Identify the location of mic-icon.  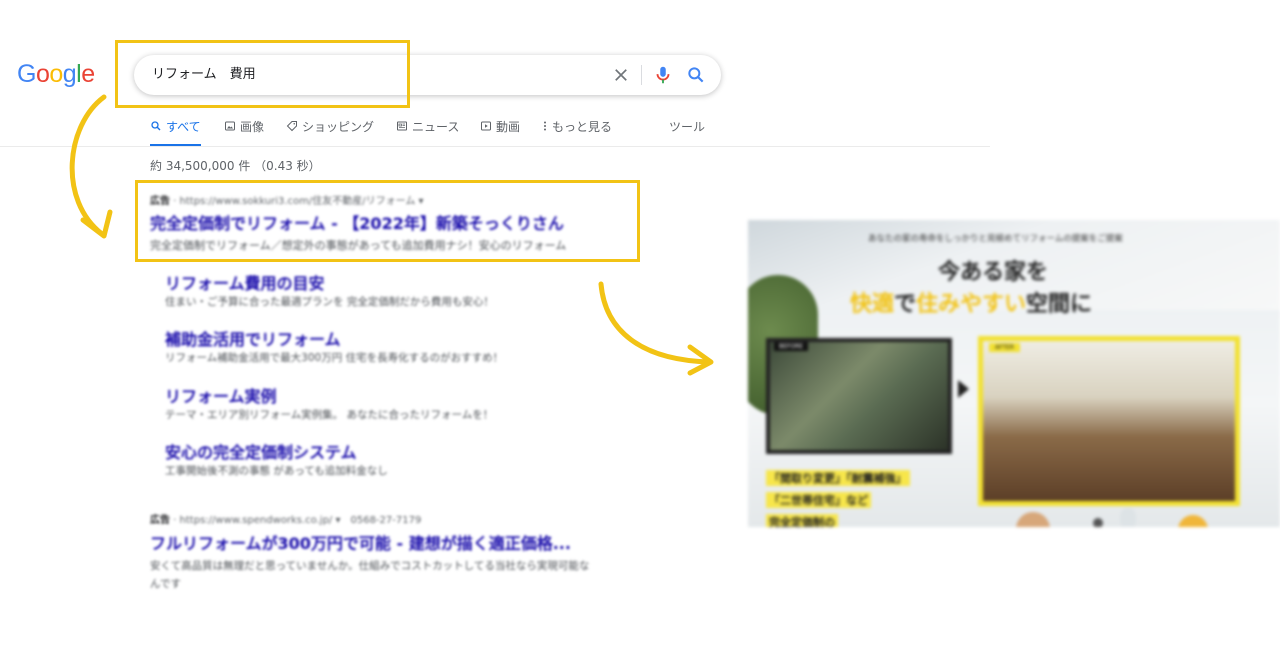
(663, 75).